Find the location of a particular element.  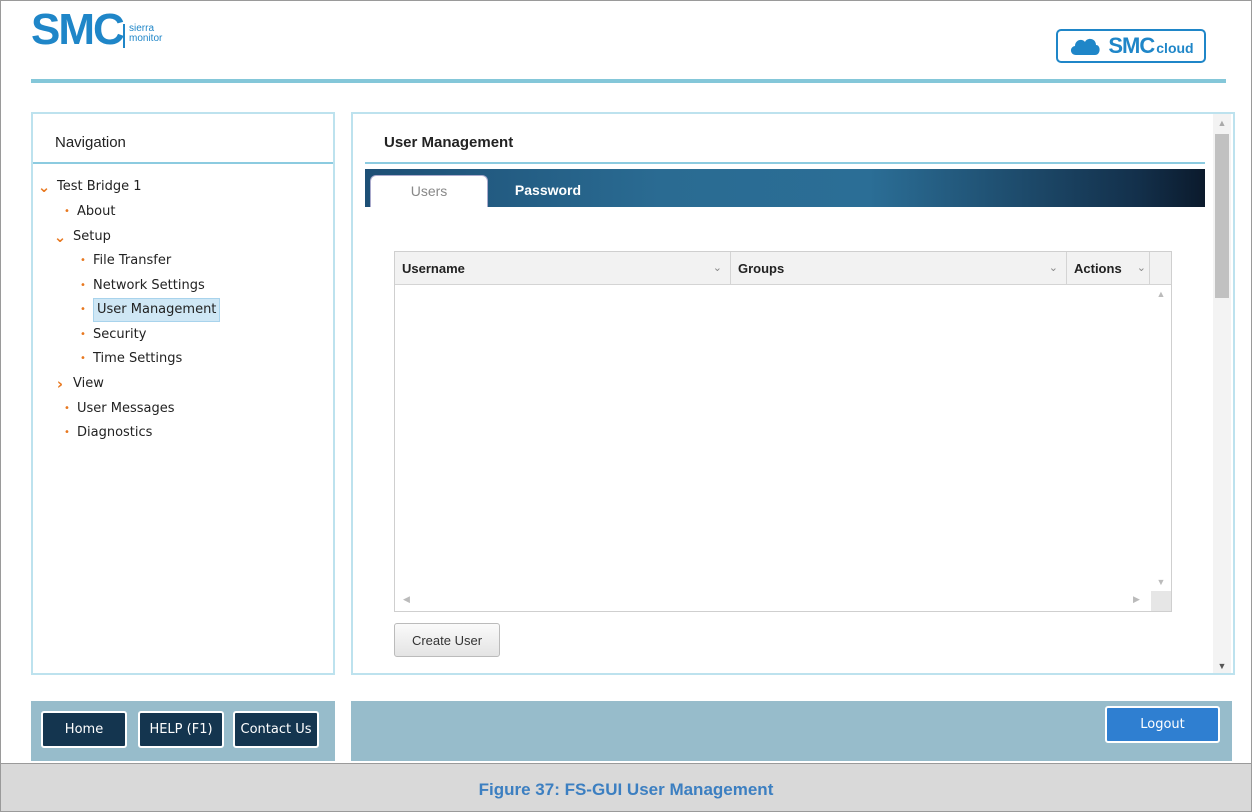

cloud-logo-sub: cloud is located at coordinates (1175, 48).